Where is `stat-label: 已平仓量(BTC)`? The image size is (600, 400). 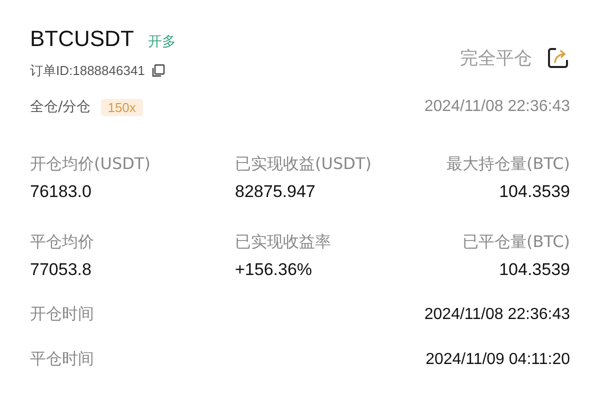 stat-label: 已平仓量(BTC) is located at coordinates (516, 242).